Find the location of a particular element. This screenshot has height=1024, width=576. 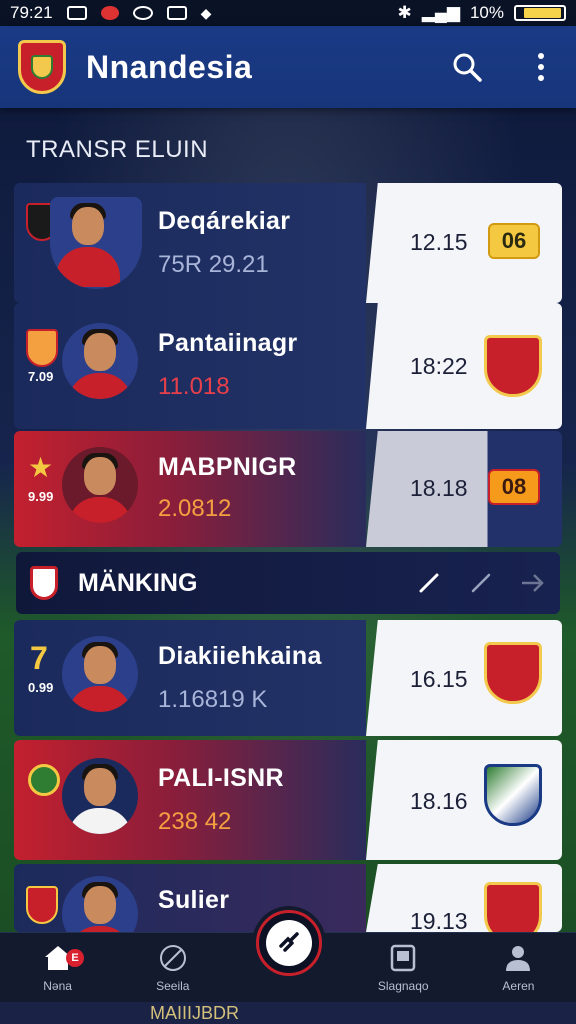

pencil-icon is located at coordinates (429, 583).